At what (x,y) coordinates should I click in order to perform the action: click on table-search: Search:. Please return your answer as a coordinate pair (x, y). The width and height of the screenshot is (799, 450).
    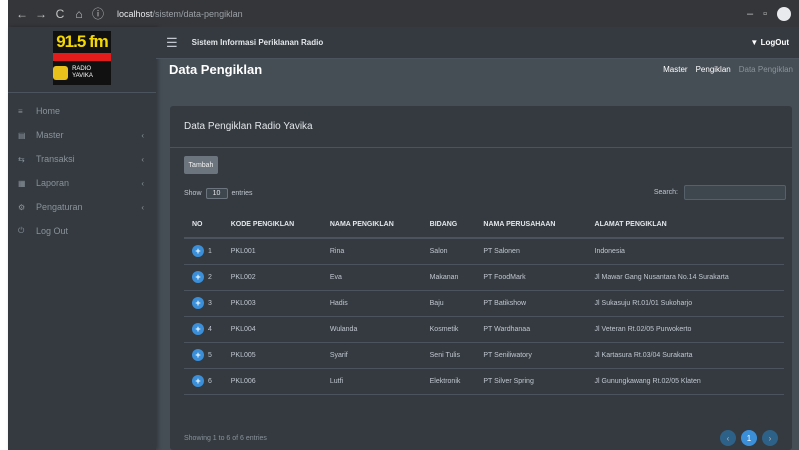
    Looking at the image, I should click on (720, 192).